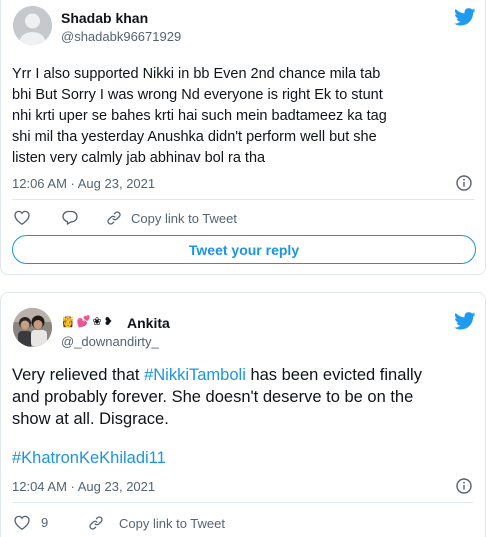 This screenshot has width=488, height=537. What do you see at coordinates (83, 486) in the screenshot?
I see `tweet-timestamp: 12:04 AM · Aug 23, 2021` at bounding box center [83, 486].